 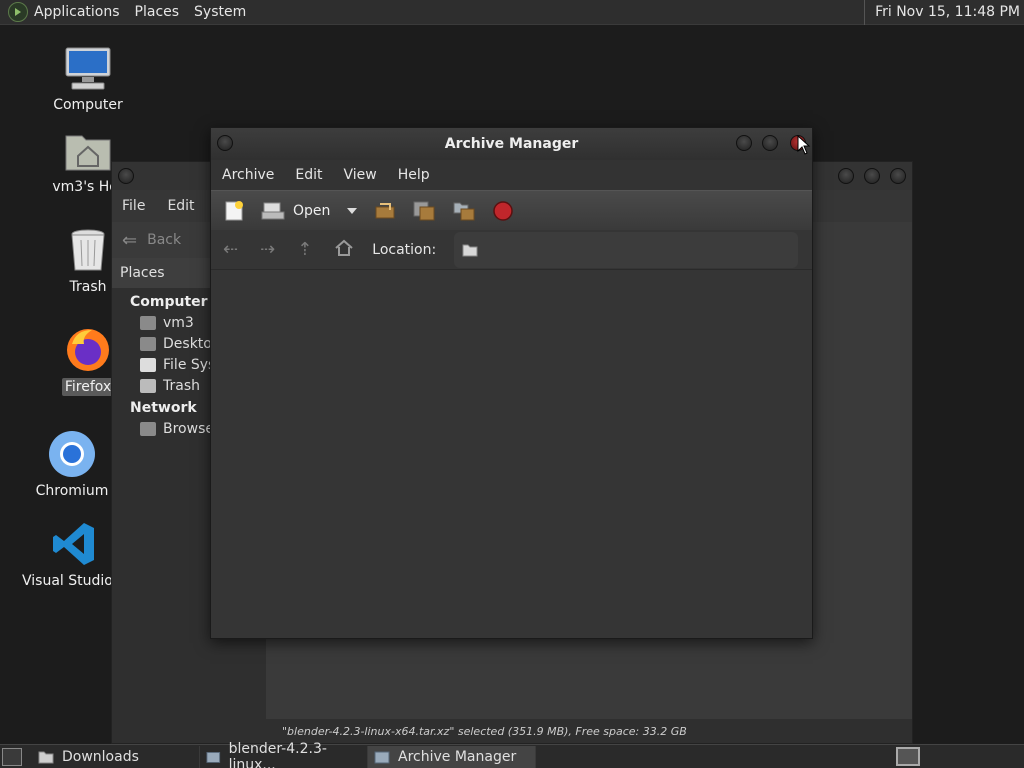 I want to click on vscode-icon, so click(x=74, y=544).